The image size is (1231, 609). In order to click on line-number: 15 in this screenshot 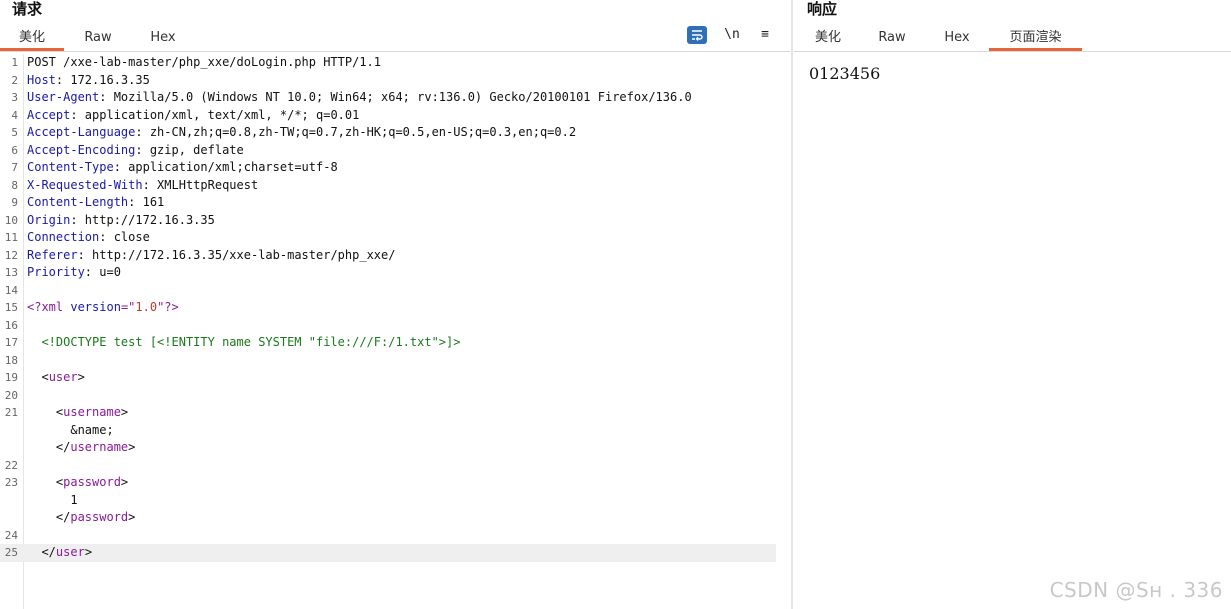, I will do `click(11, 307)`.